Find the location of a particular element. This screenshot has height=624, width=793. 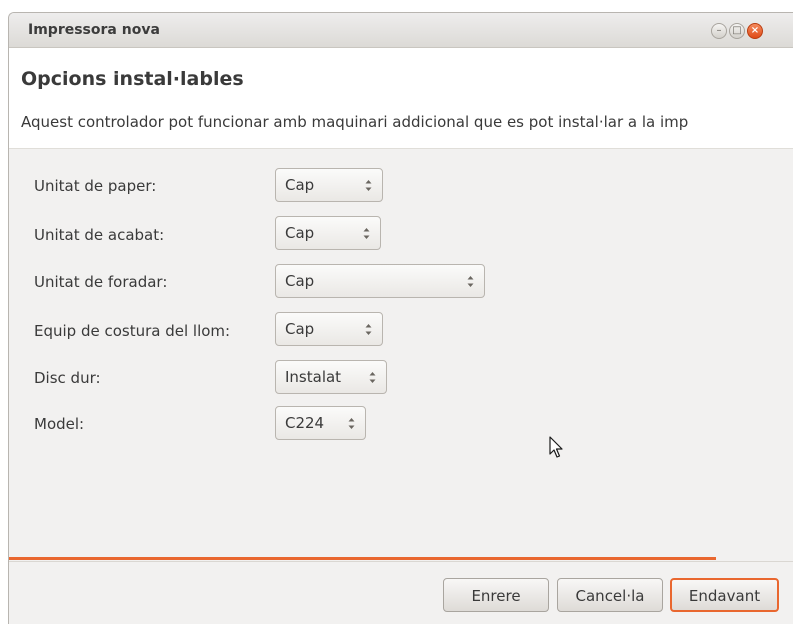

header-divider is located at coordinates (401, 148).